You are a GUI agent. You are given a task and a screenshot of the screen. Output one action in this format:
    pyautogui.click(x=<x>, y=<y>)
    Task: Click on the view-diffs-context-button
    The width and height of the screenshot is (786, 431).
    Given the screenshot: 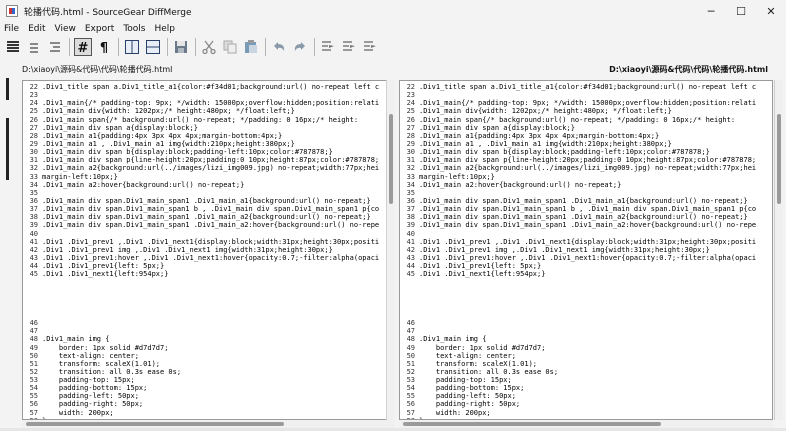 What is the action you would take?
    pyautogui.click(x=55, y=47)
    